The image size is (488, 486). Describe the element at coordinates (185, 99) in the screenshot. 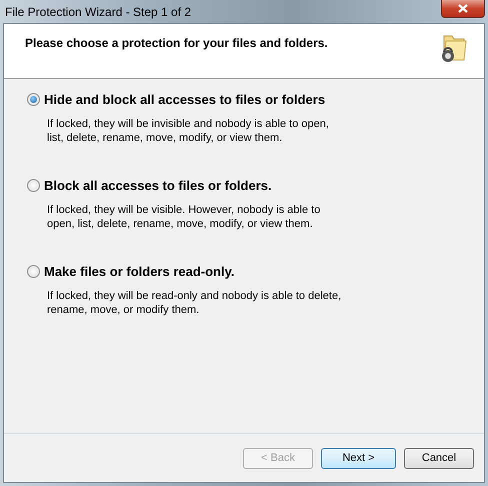

I see `option-label: Hide and block all accesses to files or folders` at that location.